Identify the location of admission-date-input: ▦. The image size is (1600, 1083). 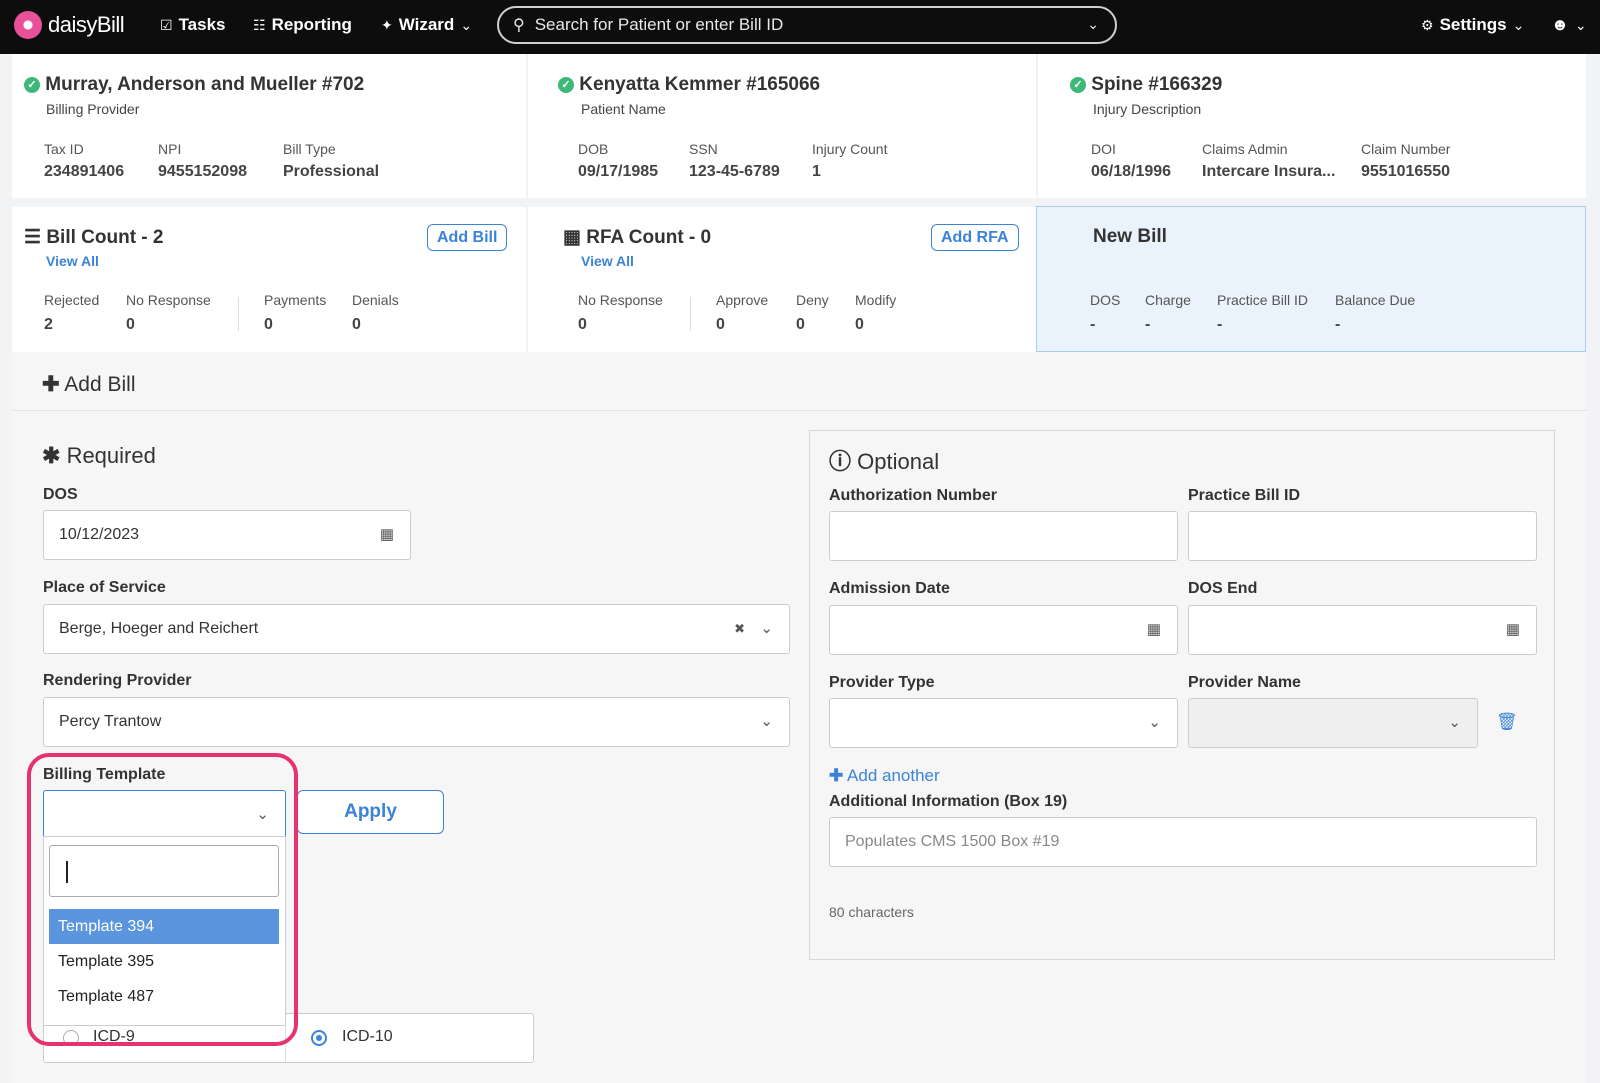
(1003, 630).